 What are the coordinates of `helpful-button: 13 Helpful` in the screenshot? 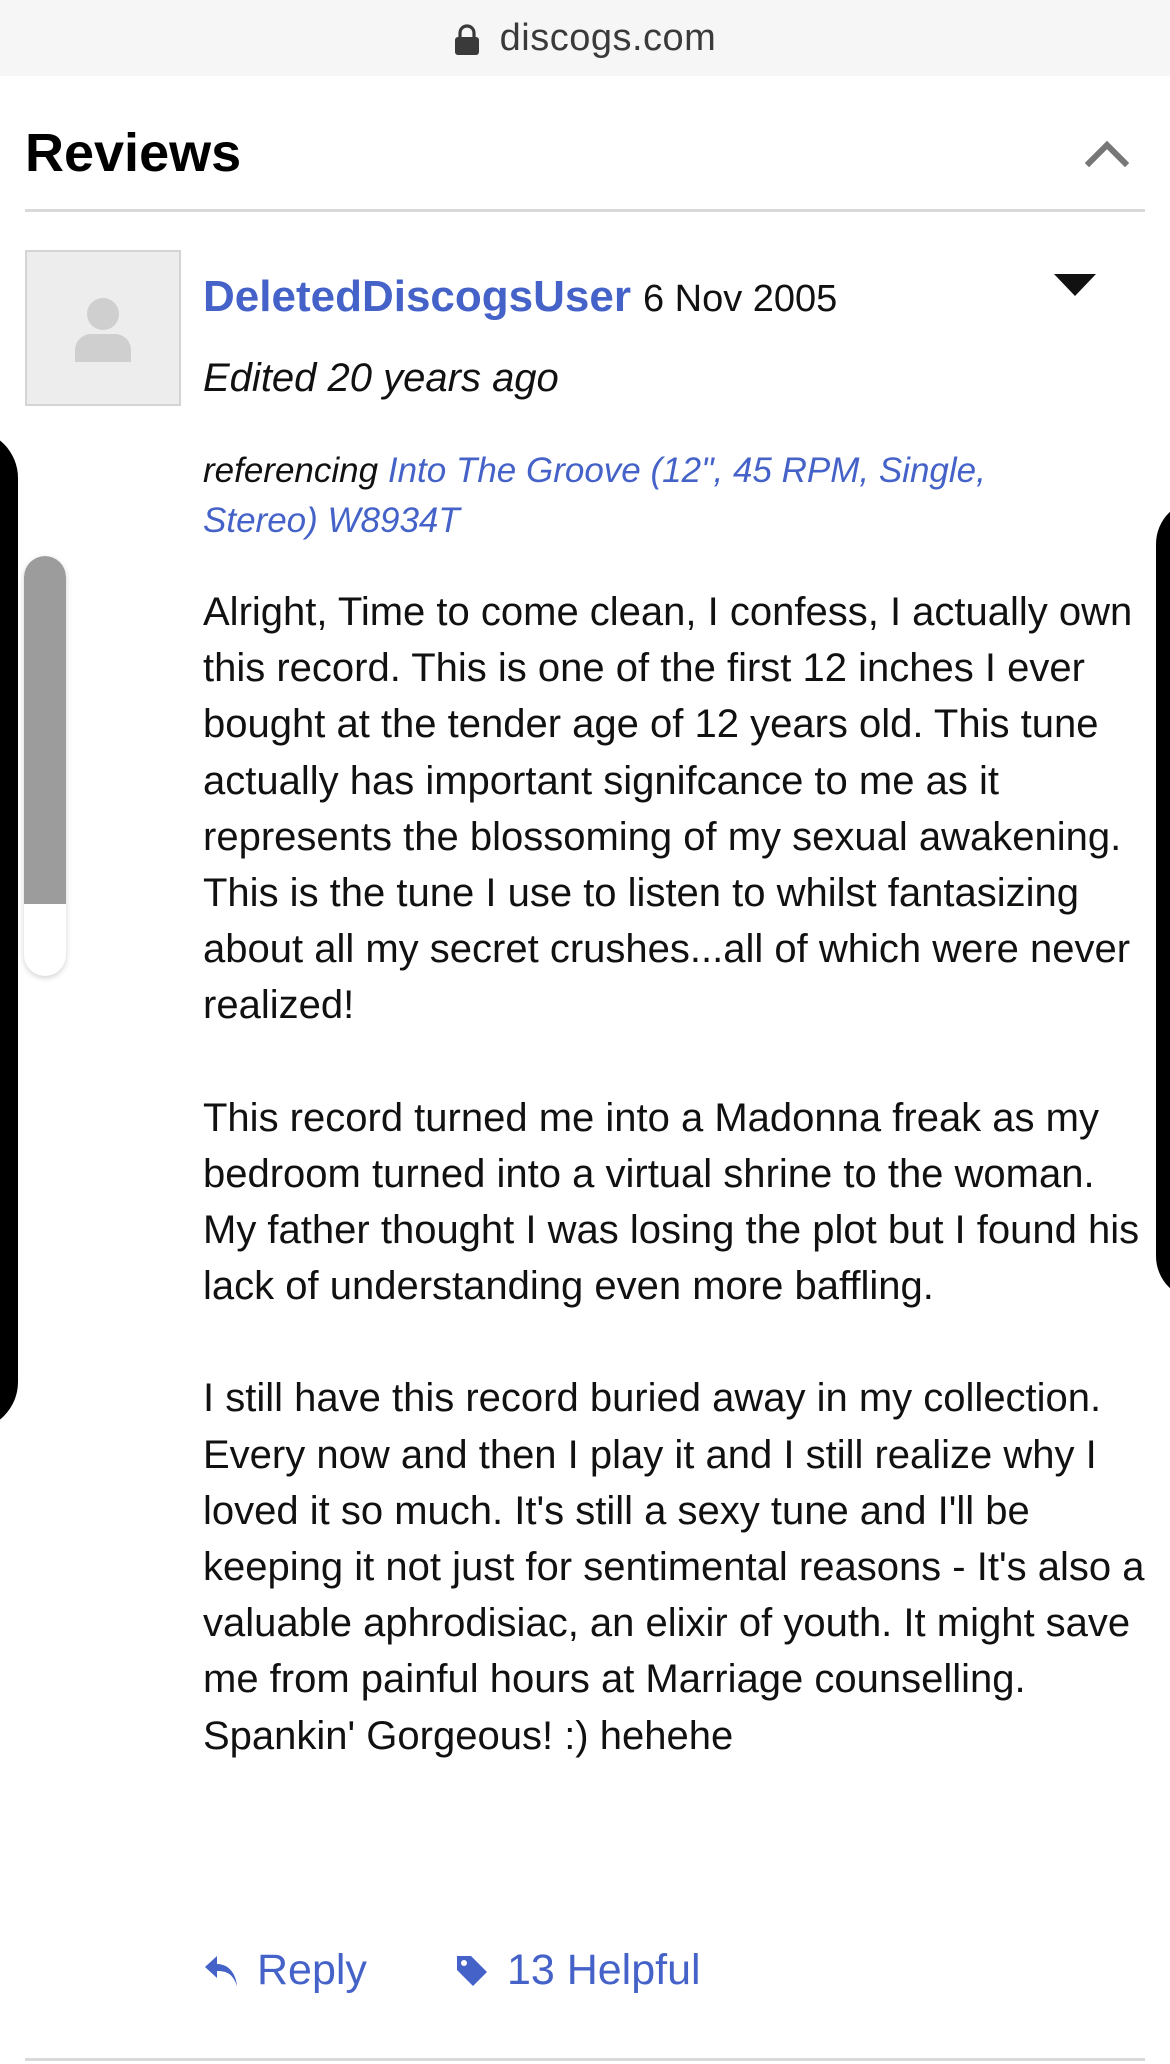 It's located at (578, 1970).